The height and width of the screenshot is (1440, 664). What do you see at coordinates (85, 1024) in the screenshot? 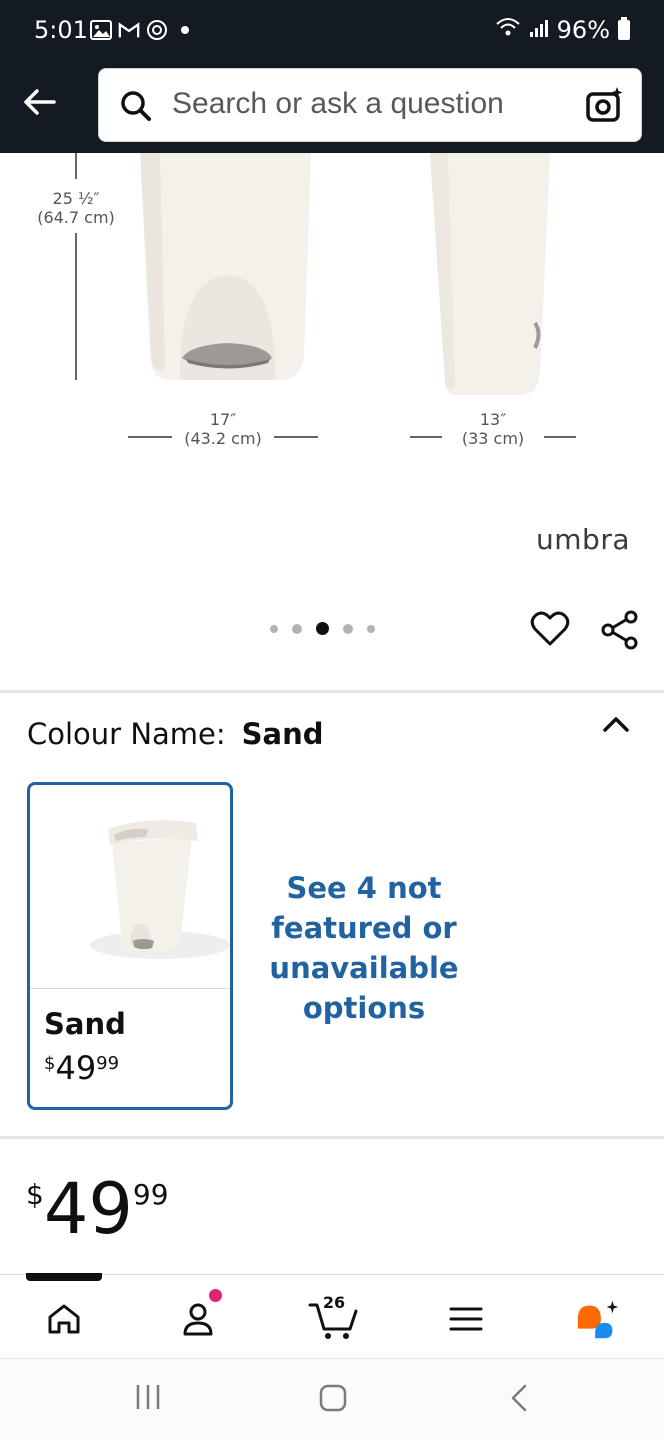
I see `swatch-name: Sand` at bounding box center [85, 1024].